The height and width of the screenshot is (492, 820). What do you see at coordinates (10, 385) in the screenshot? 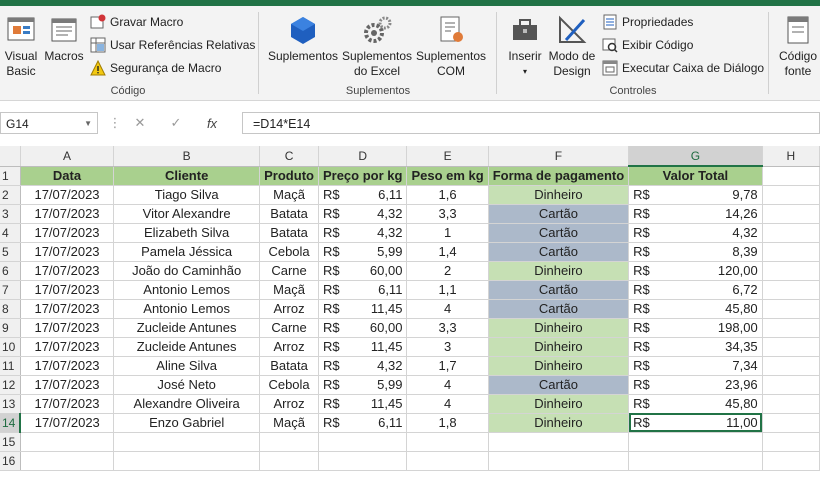
I see `row-header: 12` at bounding box center [10, 385].